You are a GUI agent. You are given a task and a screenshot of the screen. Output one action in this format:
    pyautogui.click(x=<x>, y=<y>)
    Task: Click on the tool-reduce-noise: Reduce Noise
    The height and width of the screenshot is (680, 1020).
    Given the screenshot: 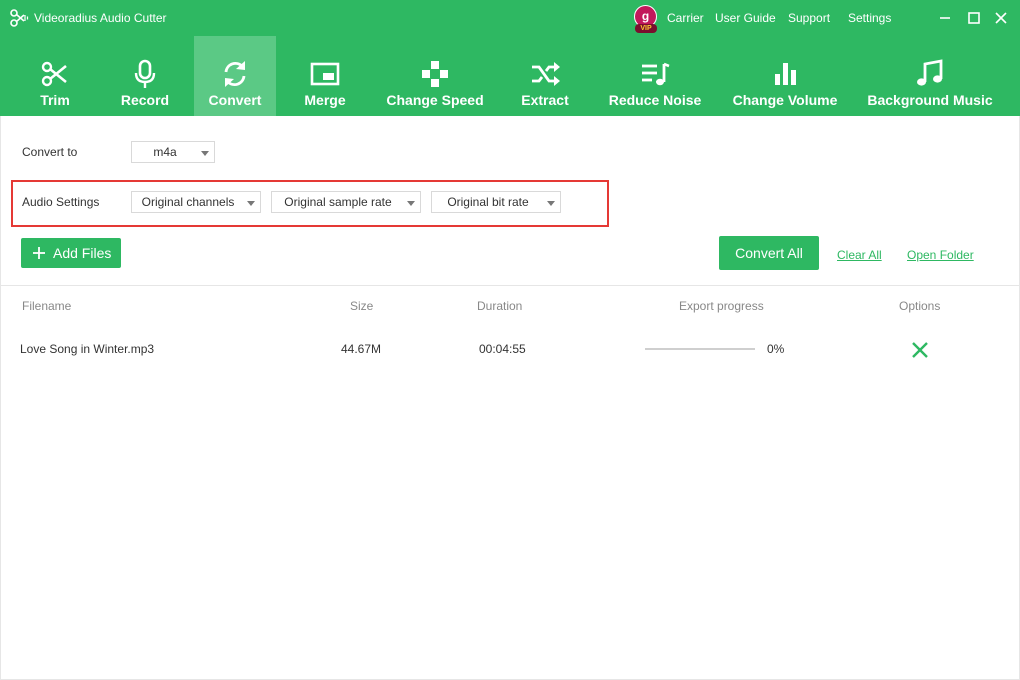 What is the action you would take?
    pyautogui.click(x=655, y=76)
    